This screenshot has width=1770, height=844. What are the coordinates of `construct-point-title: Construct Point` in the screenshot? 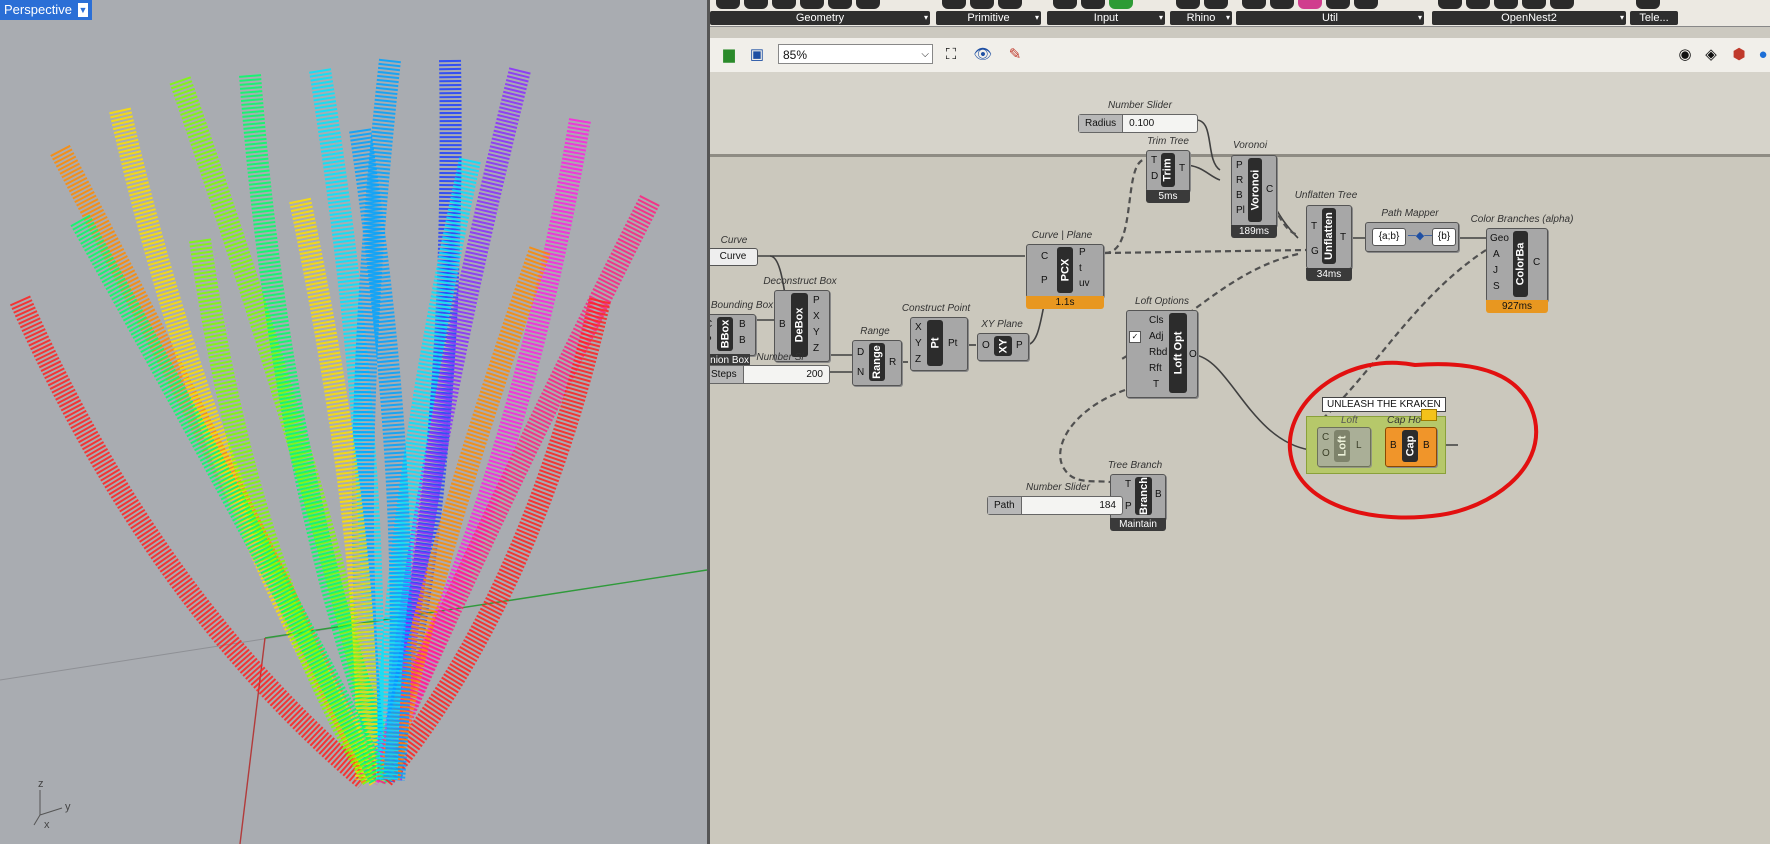 It's located at (936, 308).